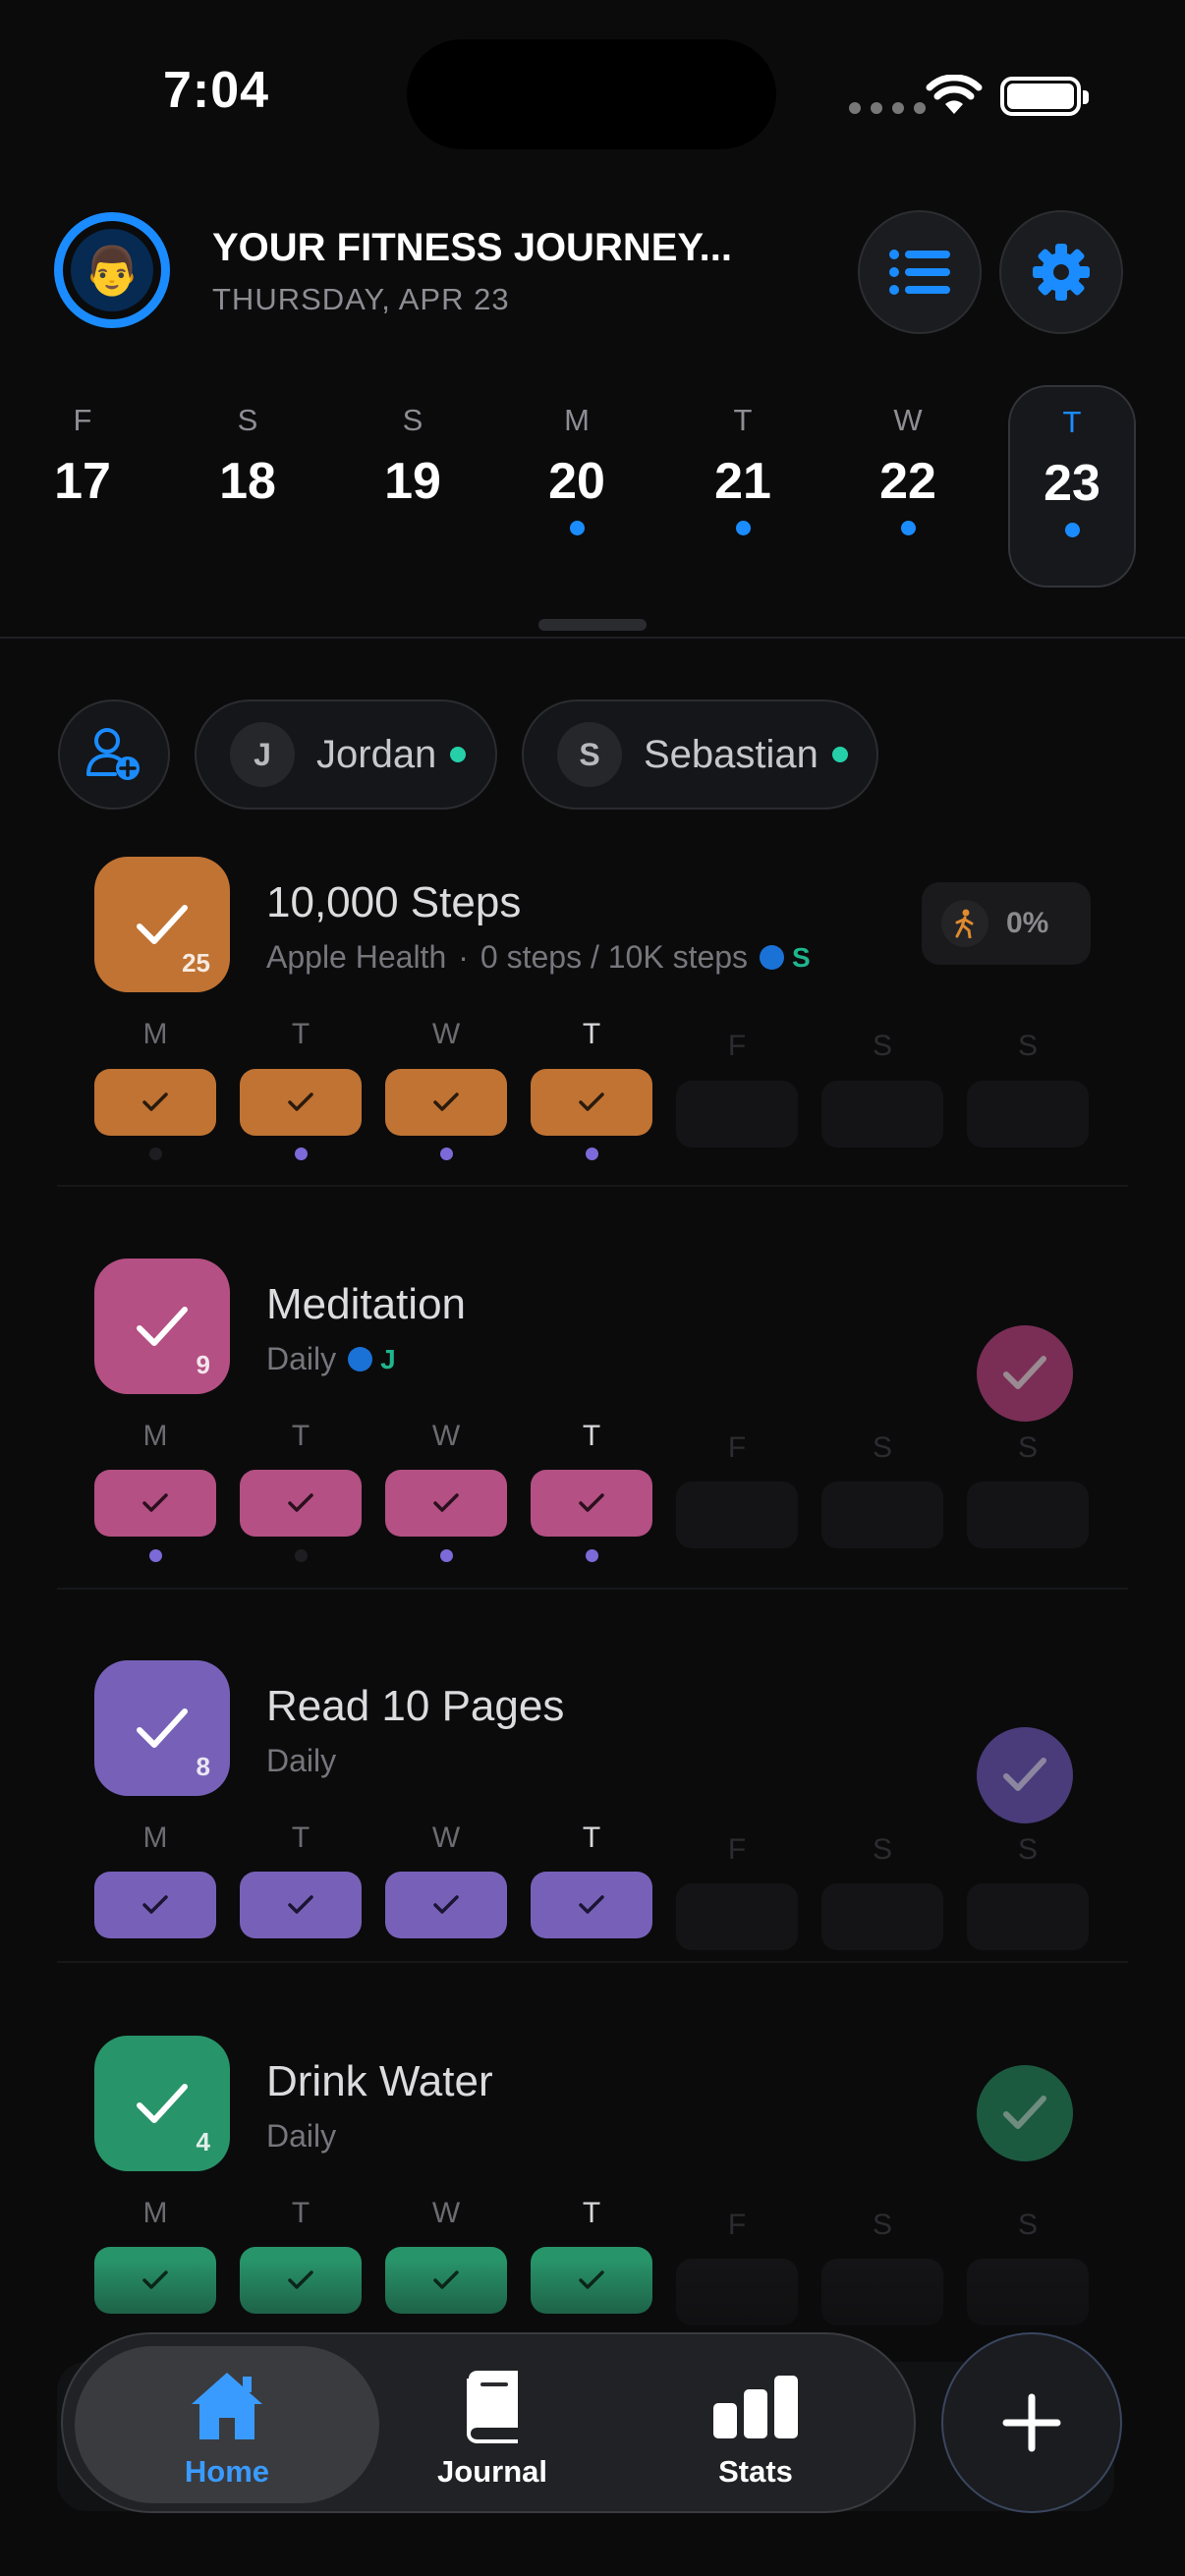  What do you see at coordinates (700, 755) in the screenshot?
I see `friend-chip-sebastian: S Sebastian` at bounding box center [700, 755].